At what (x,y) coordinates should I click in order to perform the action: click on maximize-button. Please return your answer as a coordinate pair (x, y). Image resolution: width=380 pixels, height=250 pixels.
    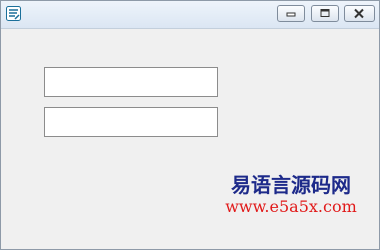
    Looking at the image, I should click on (325, 13).